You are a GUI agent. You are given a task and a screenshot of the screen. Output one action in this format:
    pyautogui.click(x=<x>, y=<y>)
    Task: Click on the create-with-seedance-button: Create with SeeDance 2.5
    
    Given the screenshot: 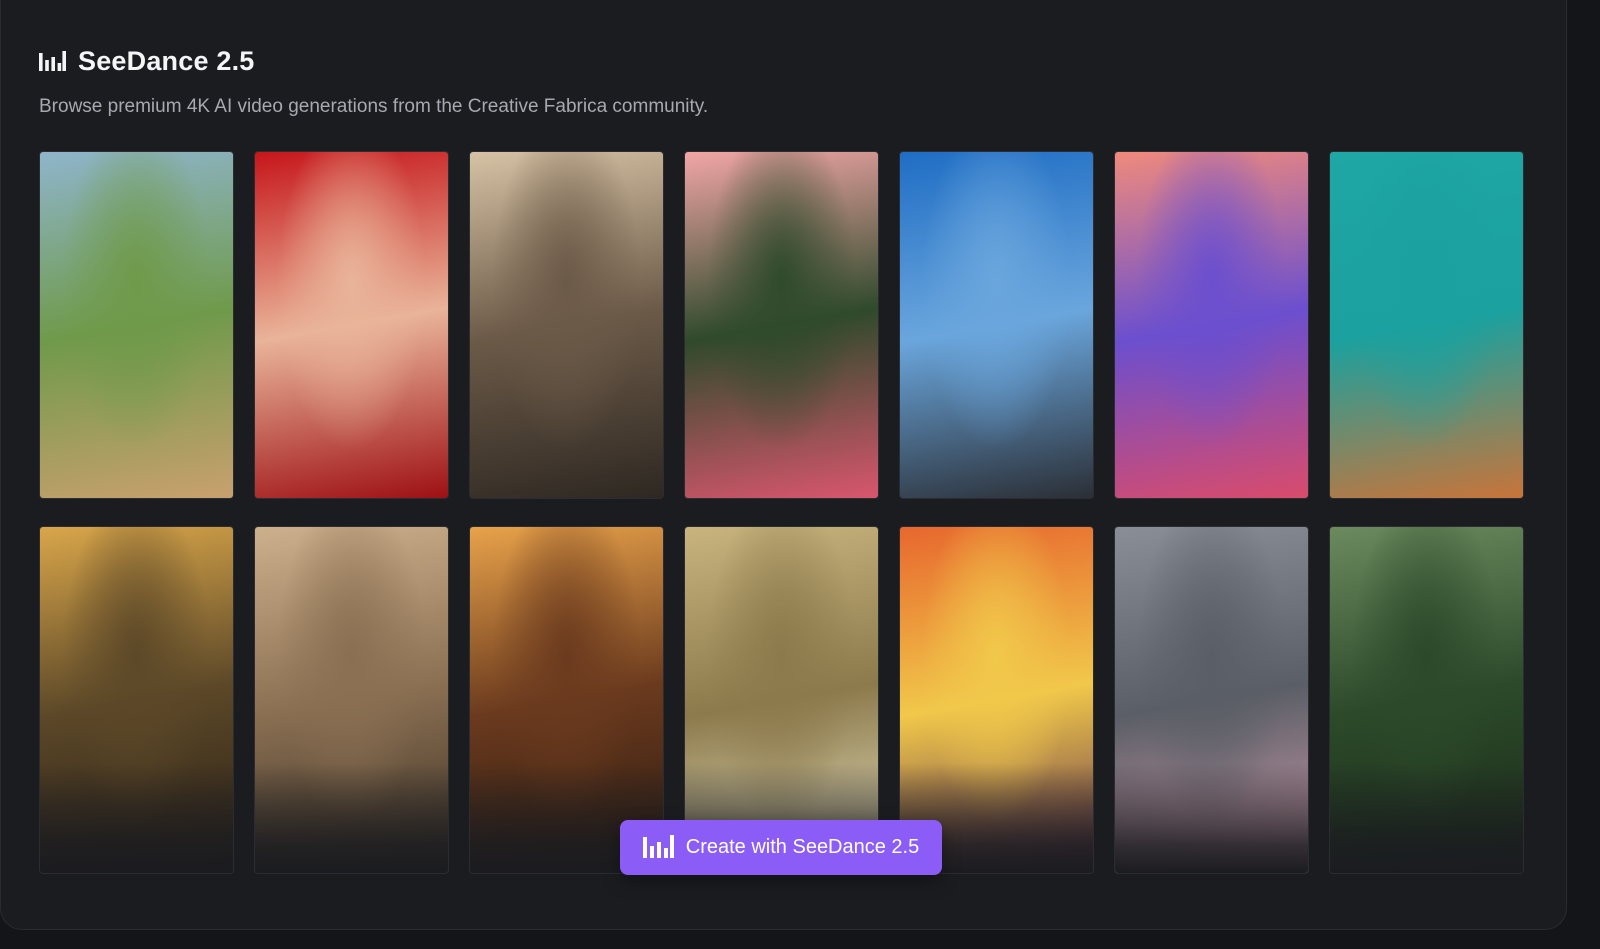 What is the action you would take?
    pyautogui.click(x=781, y=847)
    